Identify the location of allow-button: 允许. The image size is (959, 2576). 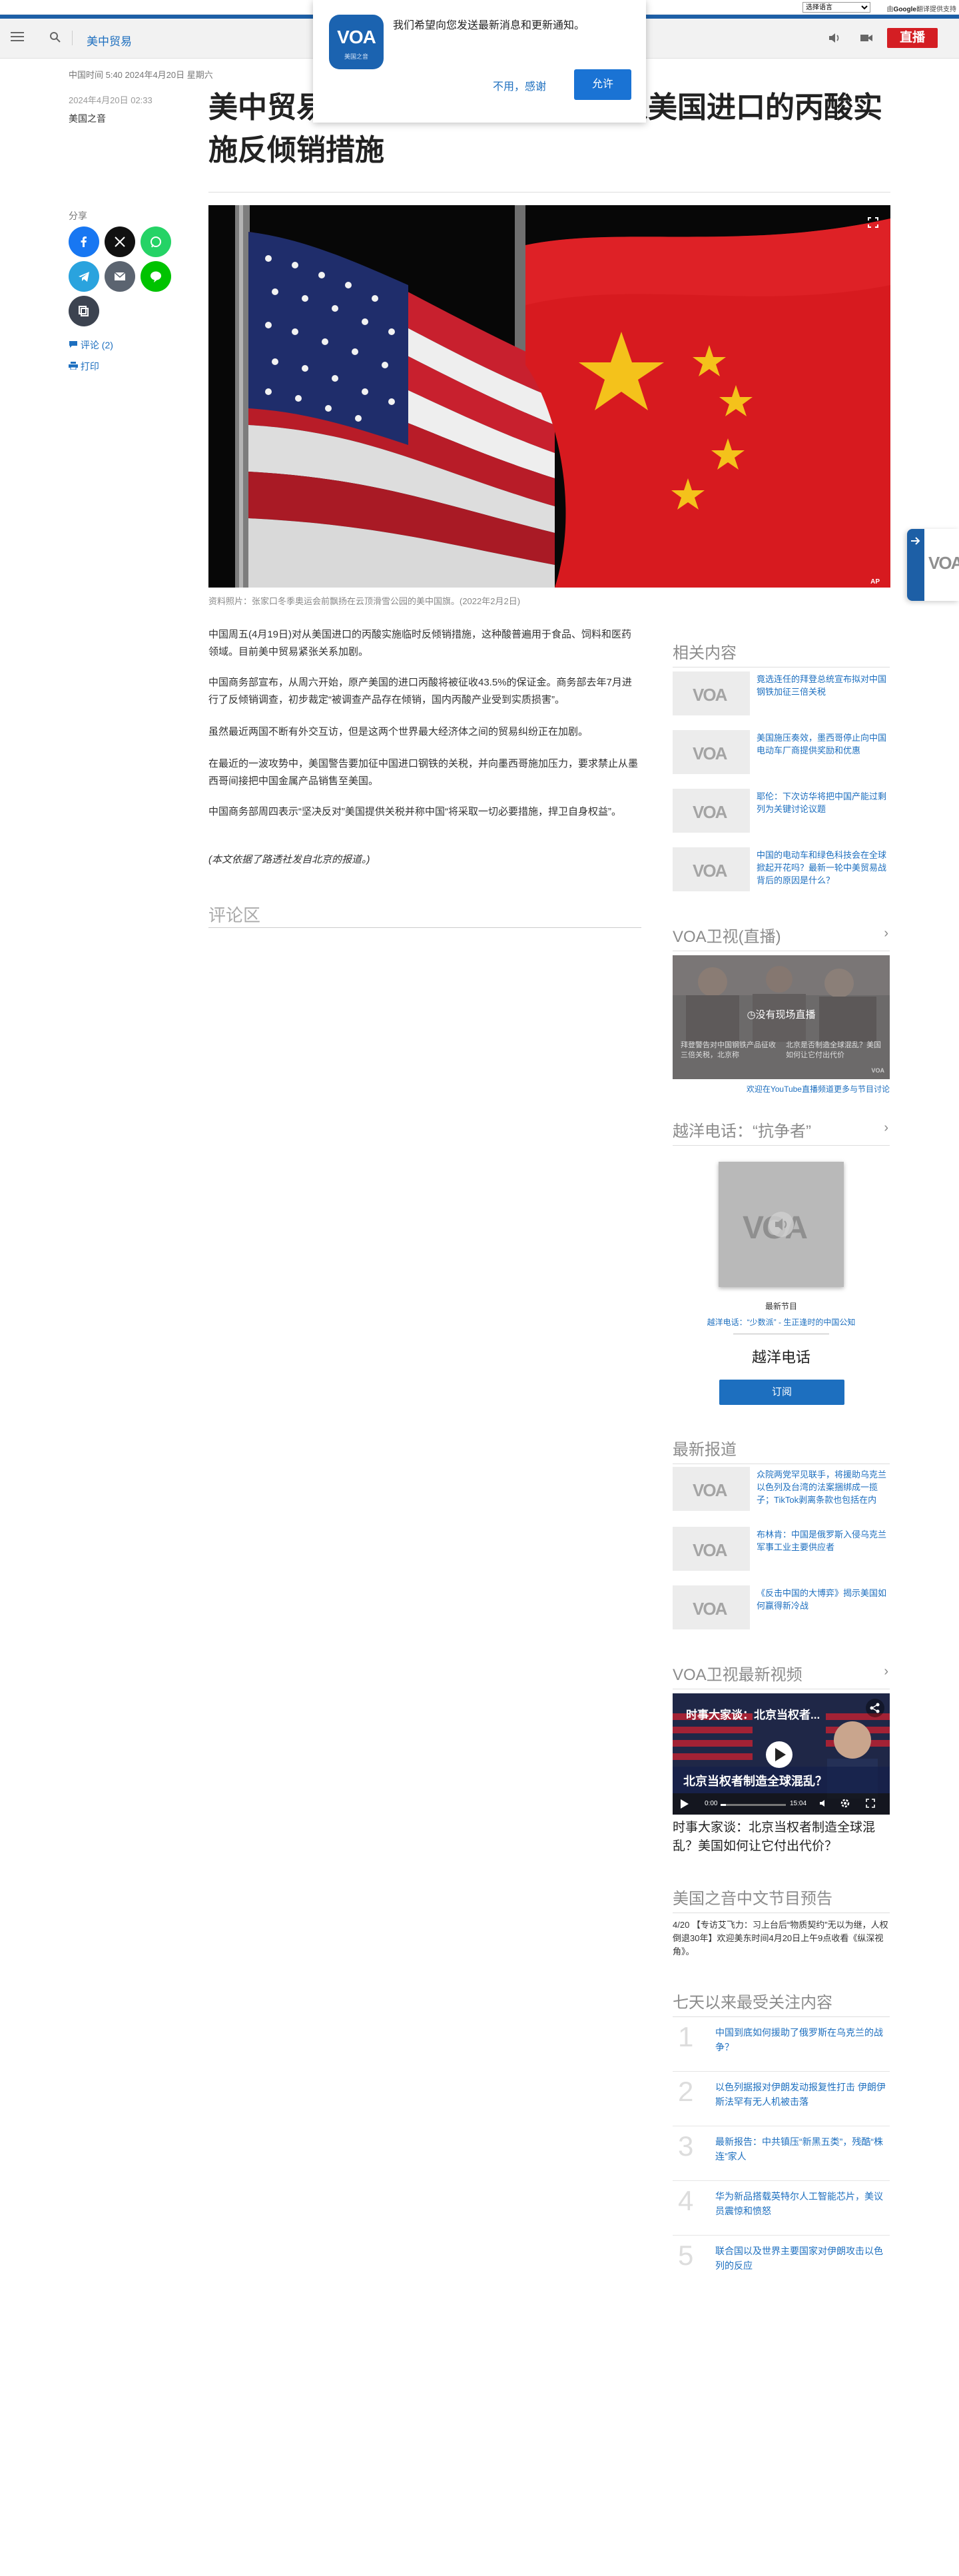
(602, 85).